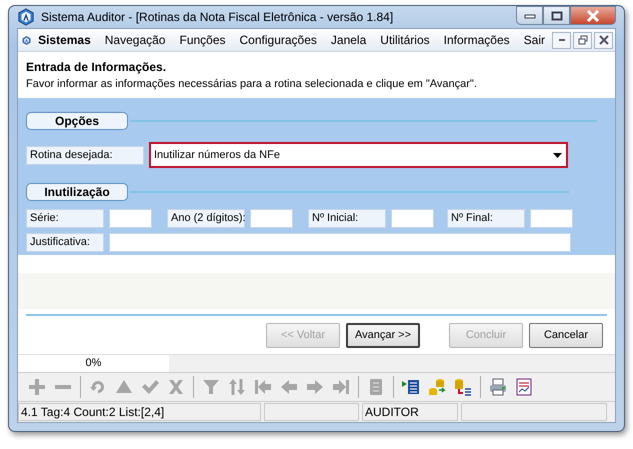 The height and width of the screenshot is (449, 633). I want to click on mdi-minimize-button, so click(561, 40).